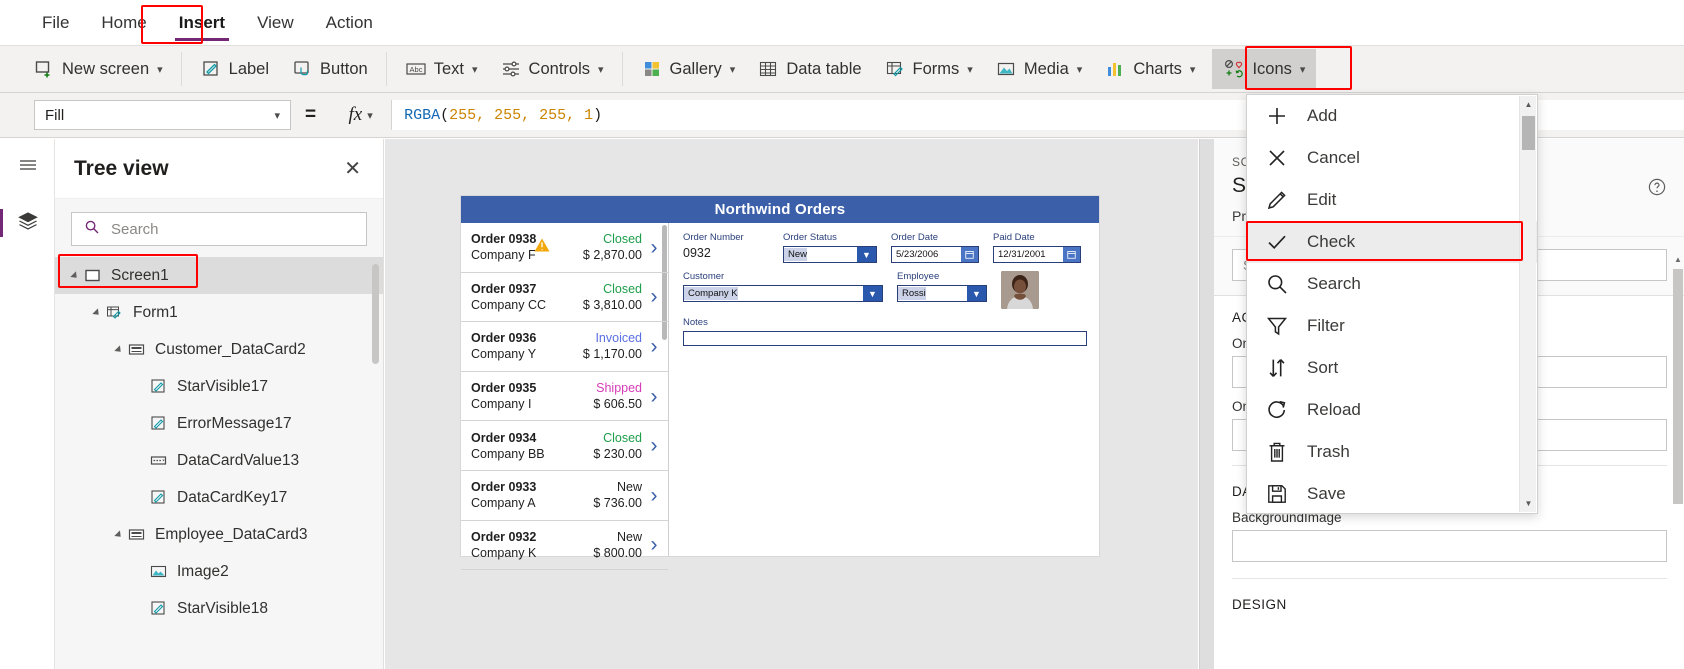 This screenshot has width=1684, height=669. What do you see at coordinates (1528, 104) in the screenshot?
I see `scroll-up-arrow-icon: ▲` at bounding box center [1528, 104].